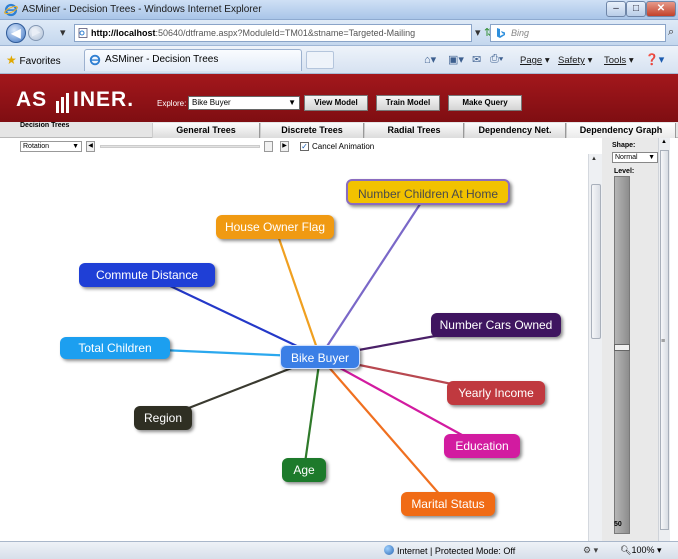 This screenshot has height=559, width=678. Describe the element at coordinates (624, 145) in the screenshot. I see `shape-label: Shape:` at that location.